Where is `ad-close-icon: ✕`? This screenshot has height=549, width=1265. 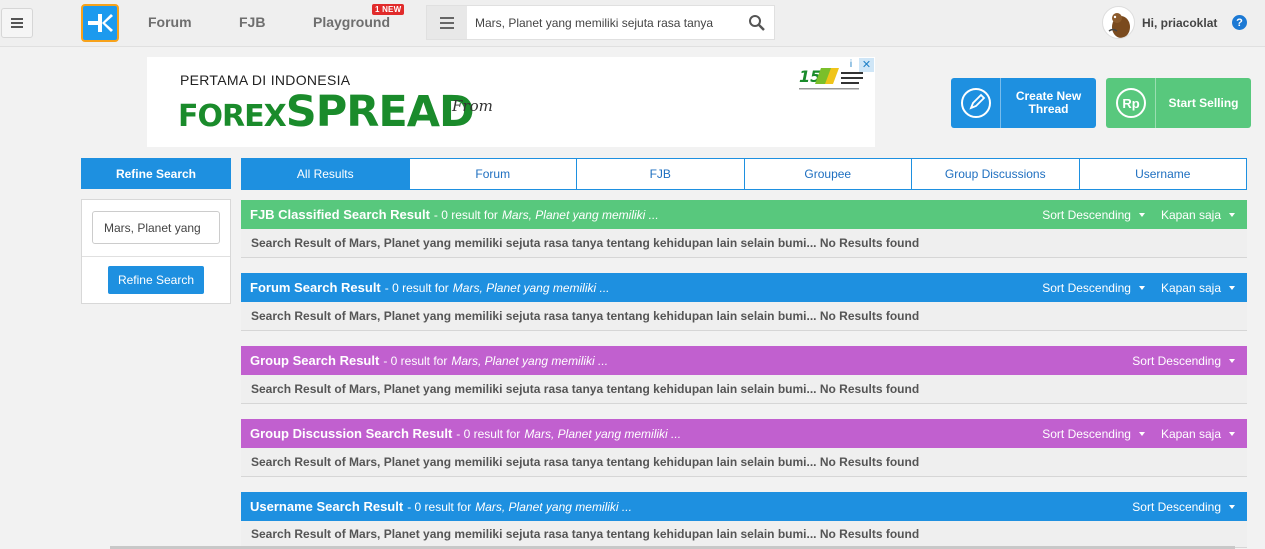
ad-close-icon: ✕ is located at coordinates (866, 65).